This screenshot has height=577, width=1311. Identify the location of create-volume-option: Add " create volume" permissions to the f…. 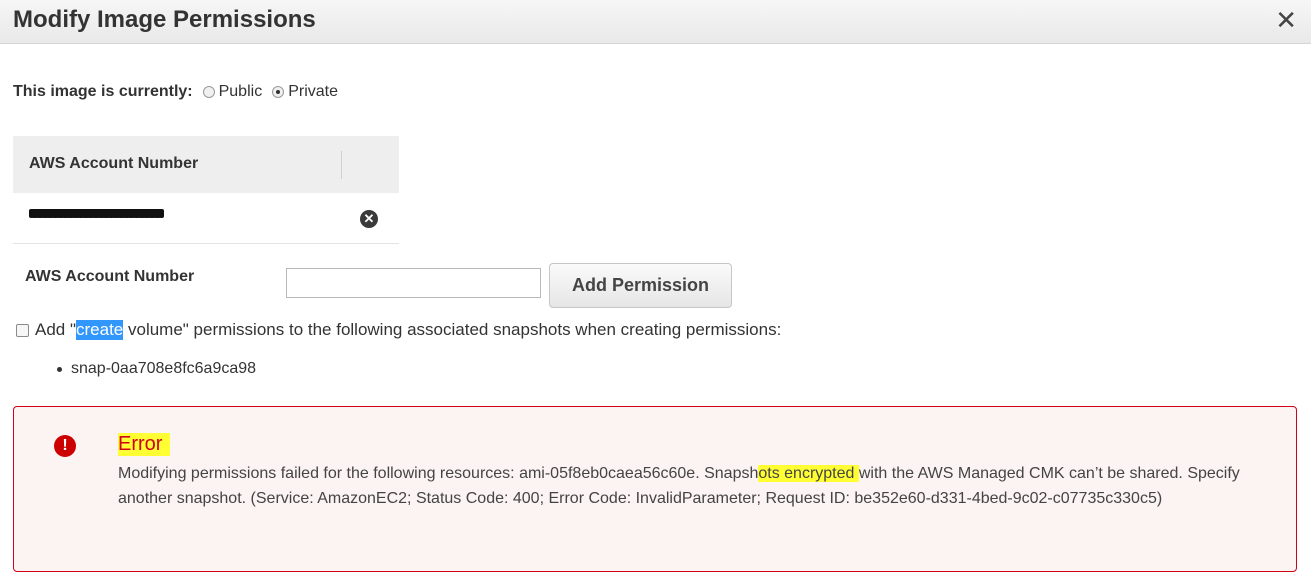
(398, 330).